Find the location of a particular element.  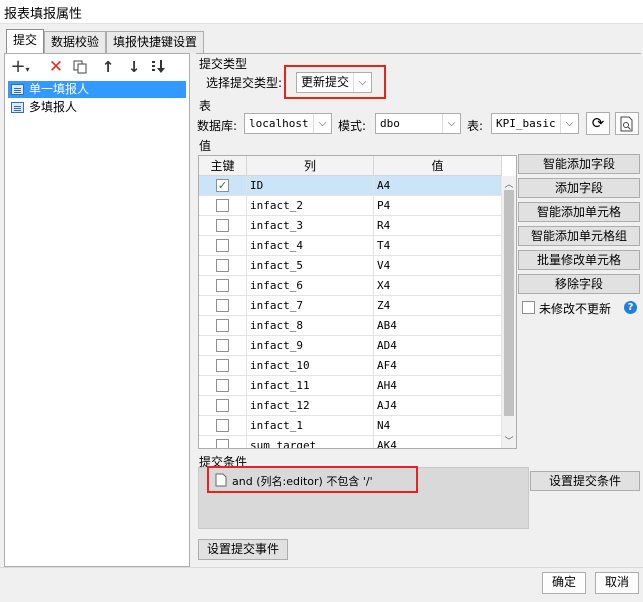

column-cell: infact_5 is located at coordinates (310, 266).